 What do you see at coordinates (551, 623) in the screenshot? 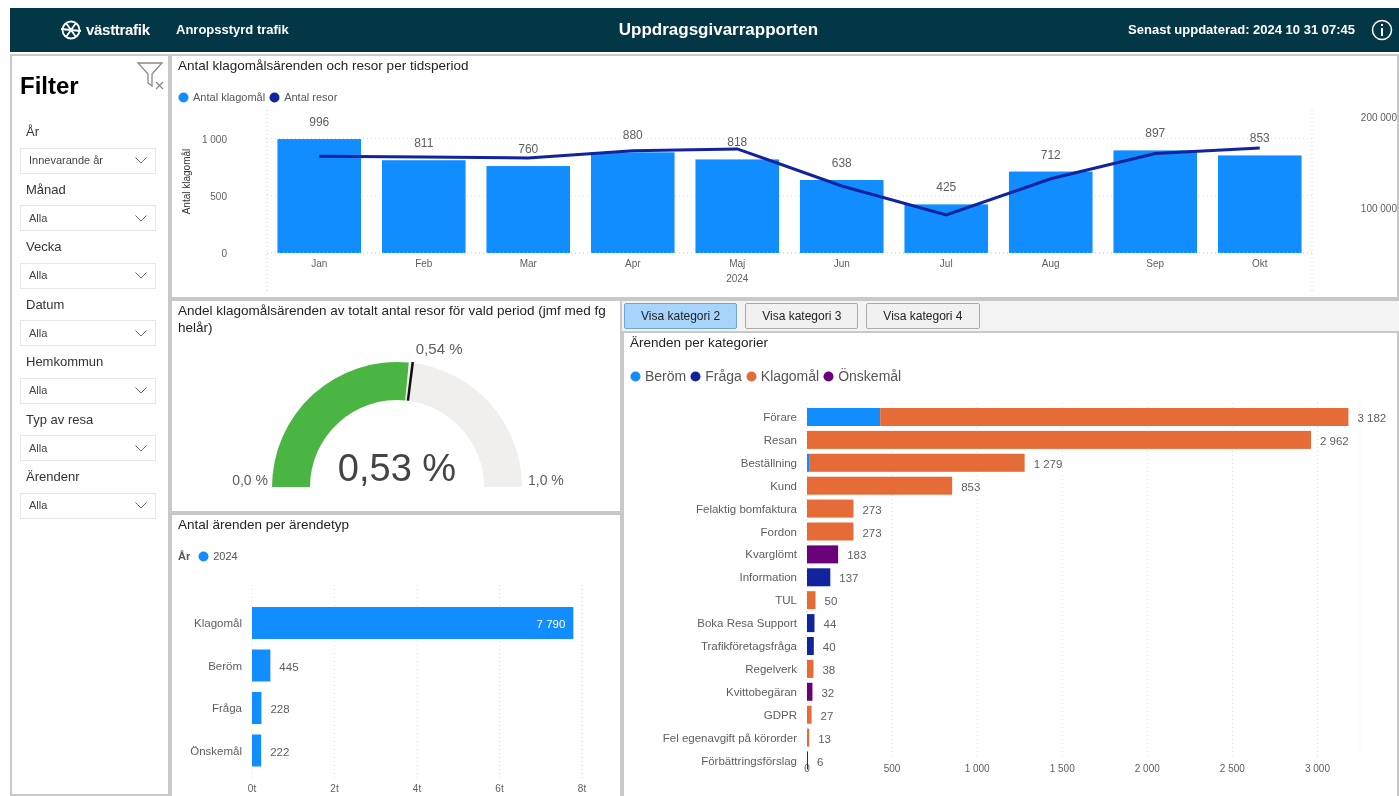
I see `data-label: 7 790` at bounding box center [551, 623].